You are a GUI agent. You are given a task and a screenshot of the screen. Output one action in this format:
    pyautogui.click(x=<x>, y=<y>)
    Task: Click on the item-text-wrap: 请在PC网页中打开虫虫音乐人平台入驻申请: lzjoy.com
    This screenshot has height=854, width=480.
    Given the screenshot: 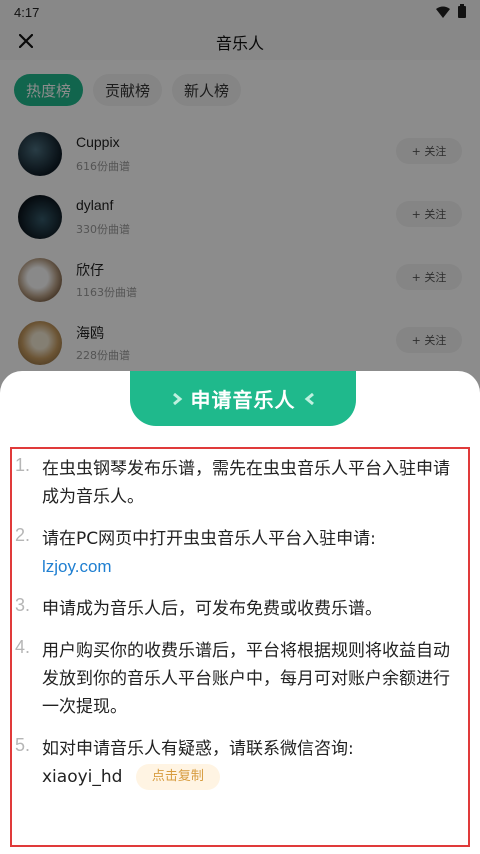 What is the action you would take?
    pyautogui.click(x=249, y=553)
    